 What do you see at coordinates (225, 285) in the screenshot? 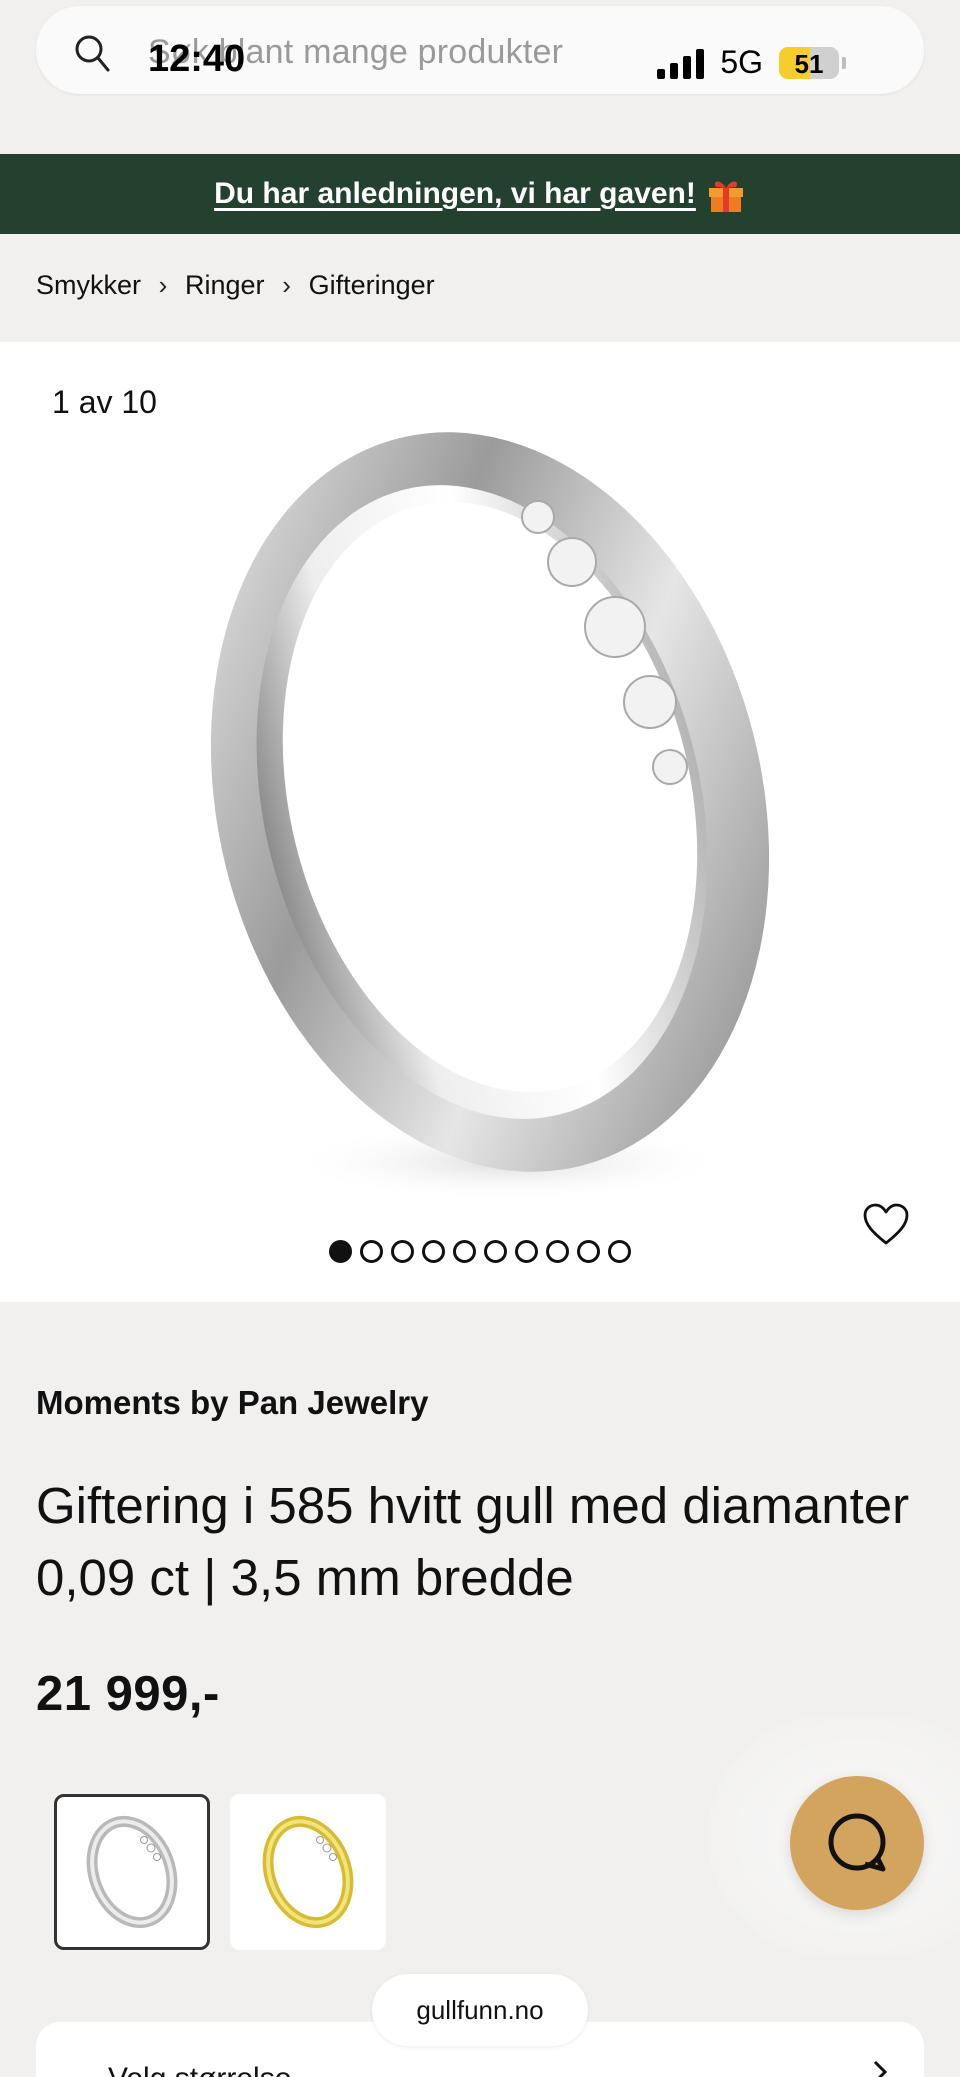
I see `breadcrumb-ringer: Ringer` at bounding box center [225, 285].